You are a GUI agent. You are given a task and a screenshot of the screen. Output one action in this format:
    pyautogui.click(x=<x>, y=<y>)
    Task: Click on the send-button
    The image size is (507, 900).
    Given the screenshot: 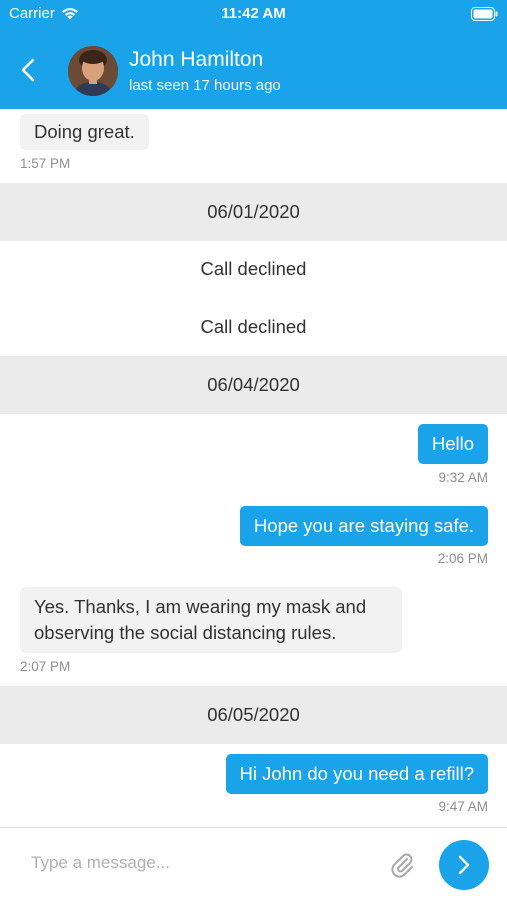 What is the action you would take?
    pyautogui.click(x=464, y=865)
    